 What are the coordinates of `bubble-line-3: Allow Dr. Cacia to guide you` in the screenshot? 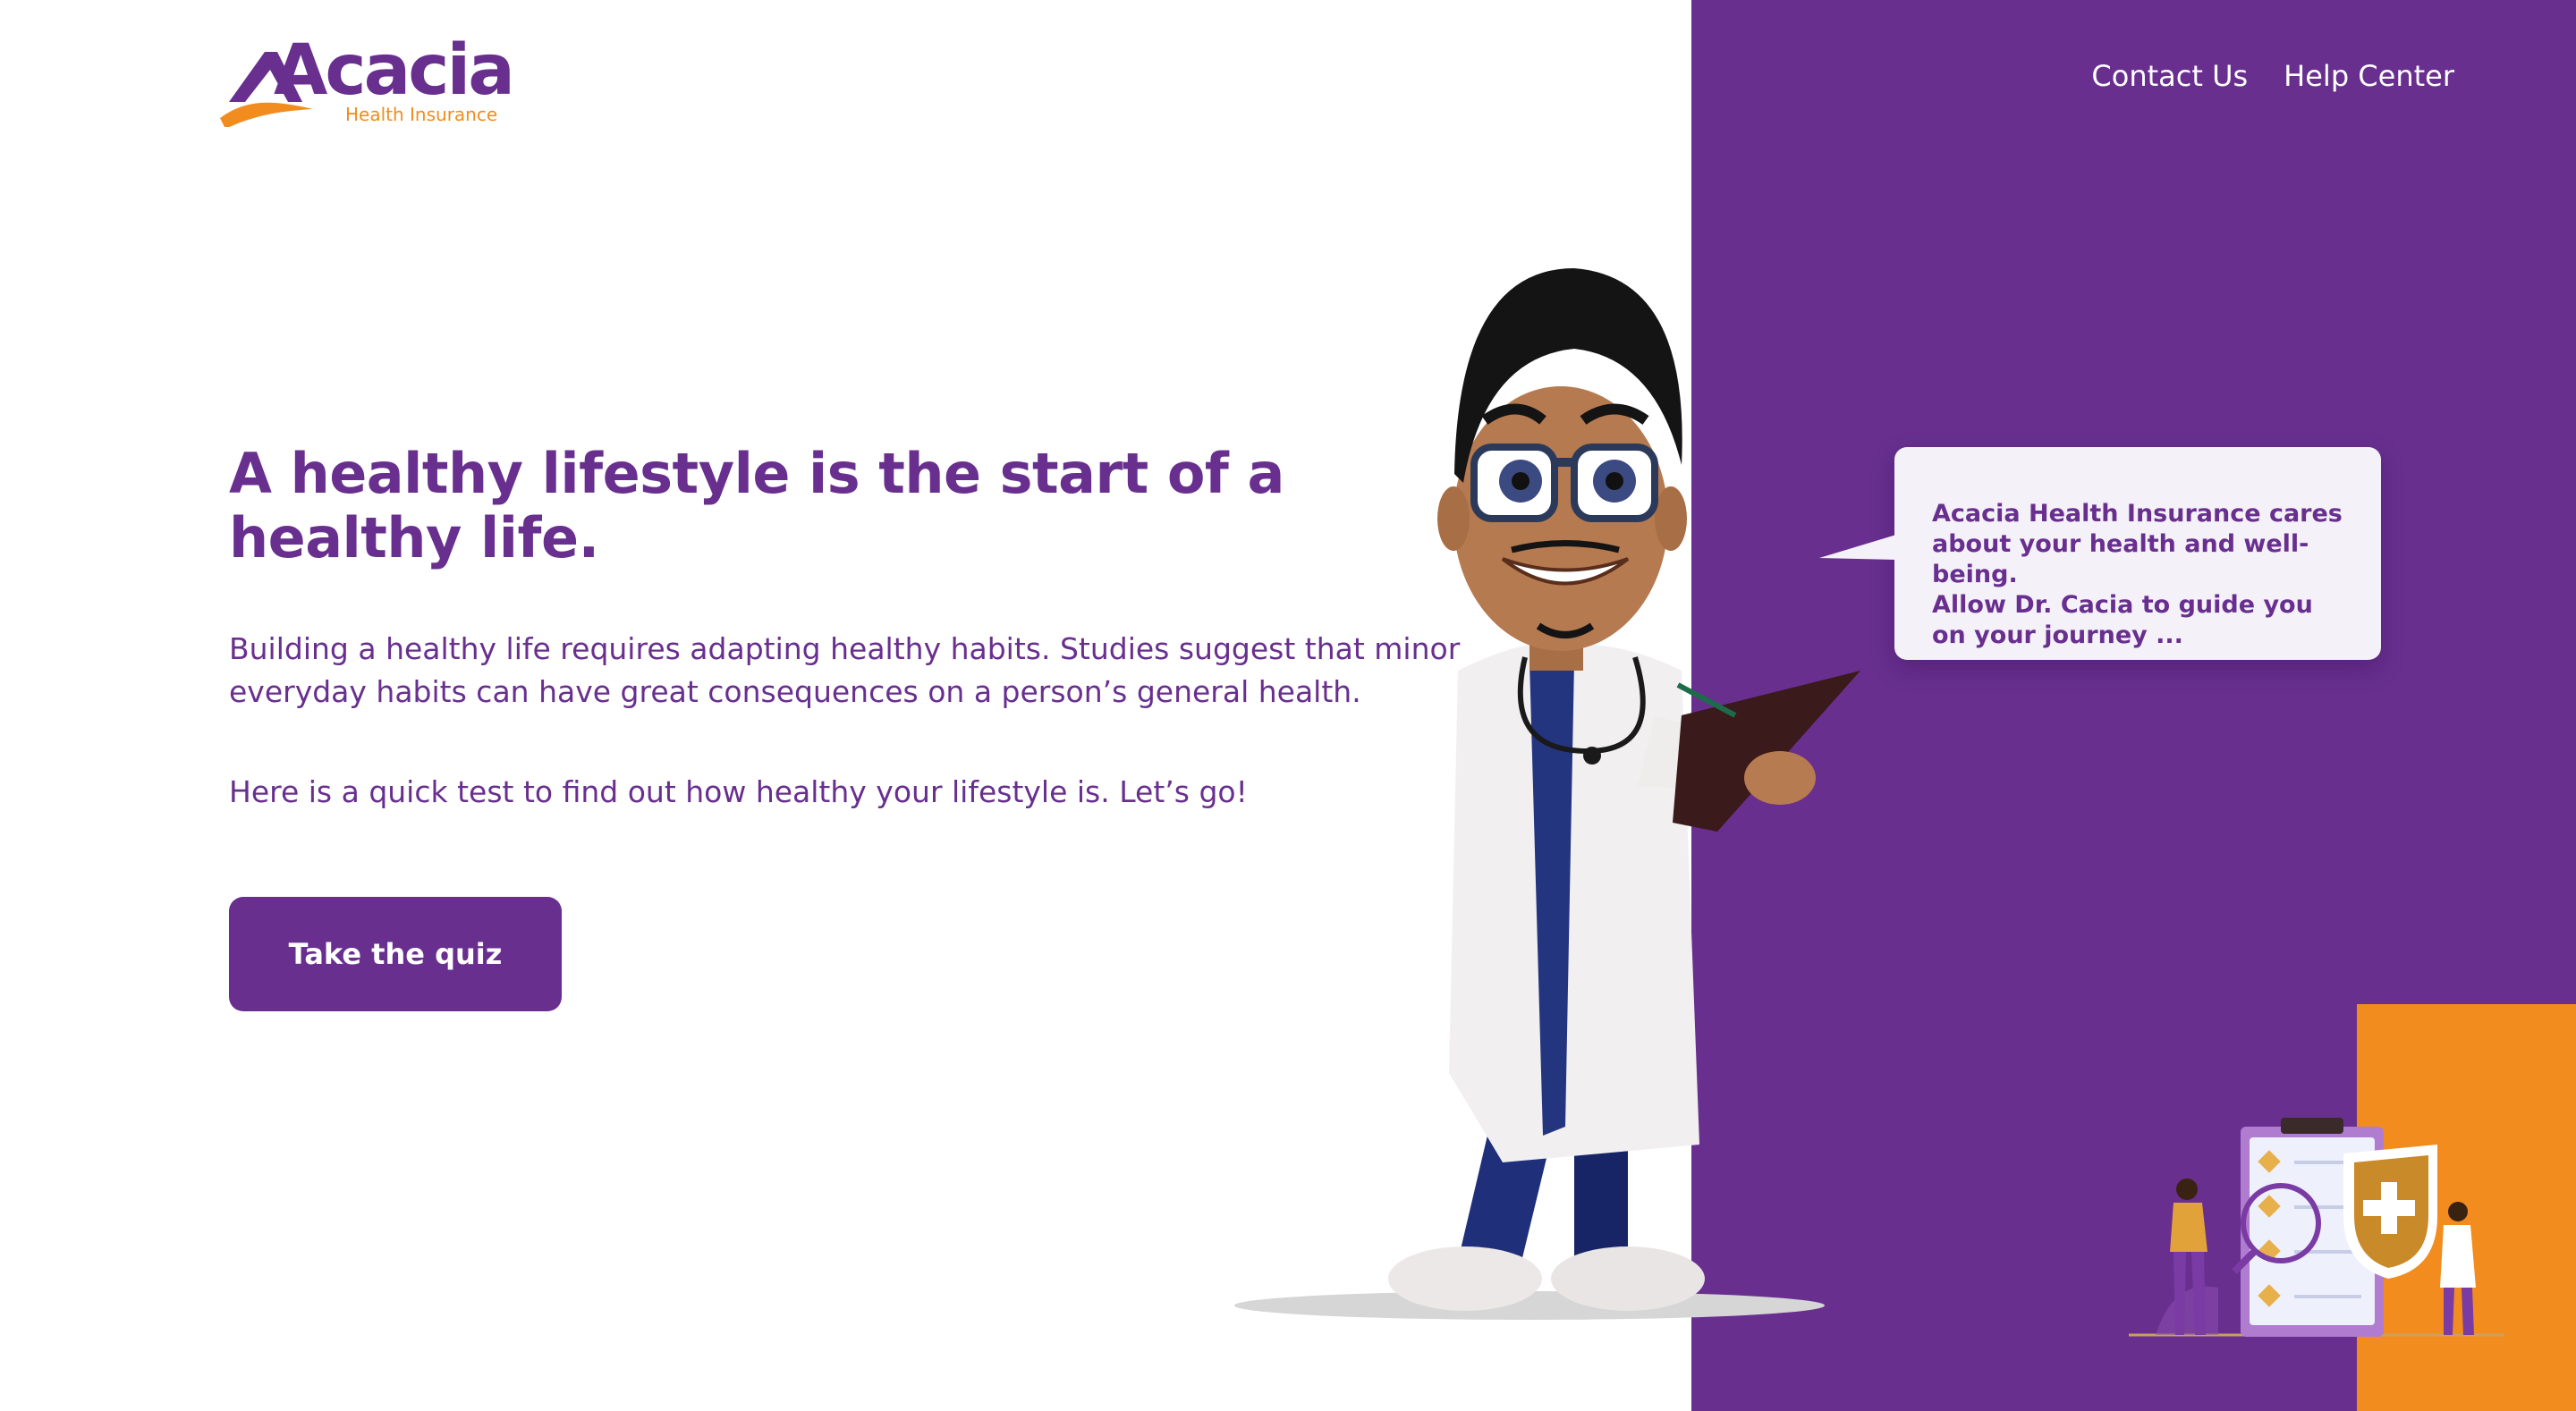 It's located at (2122, 605).